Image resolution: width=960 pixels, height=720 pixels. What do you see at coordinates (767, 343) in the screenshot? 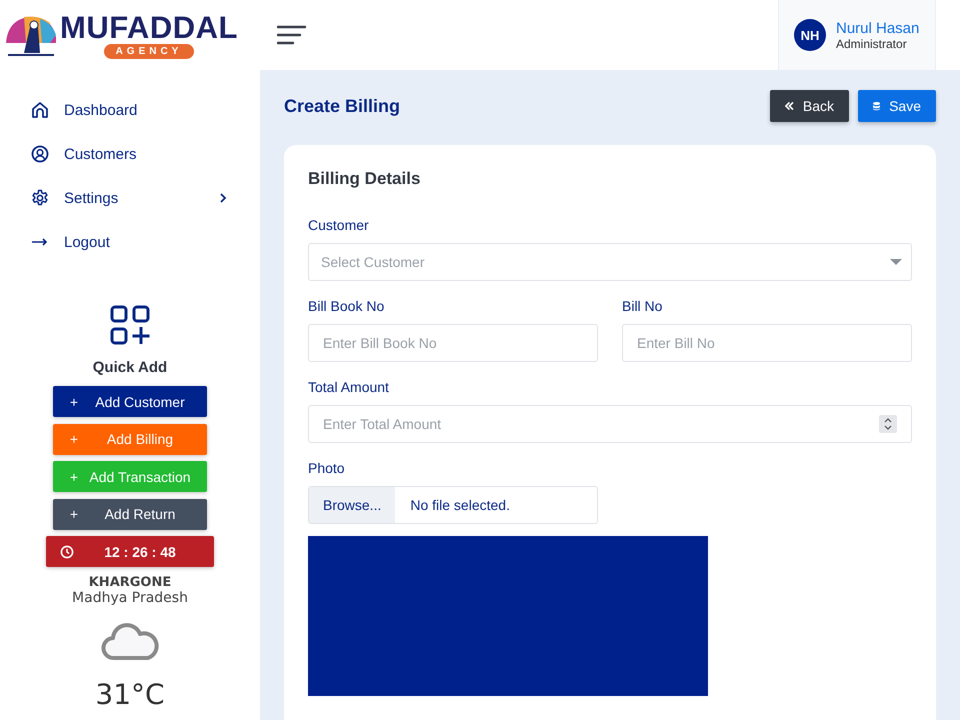
I see `input-field: Enter Bill No` at bounding box center [767, 343].